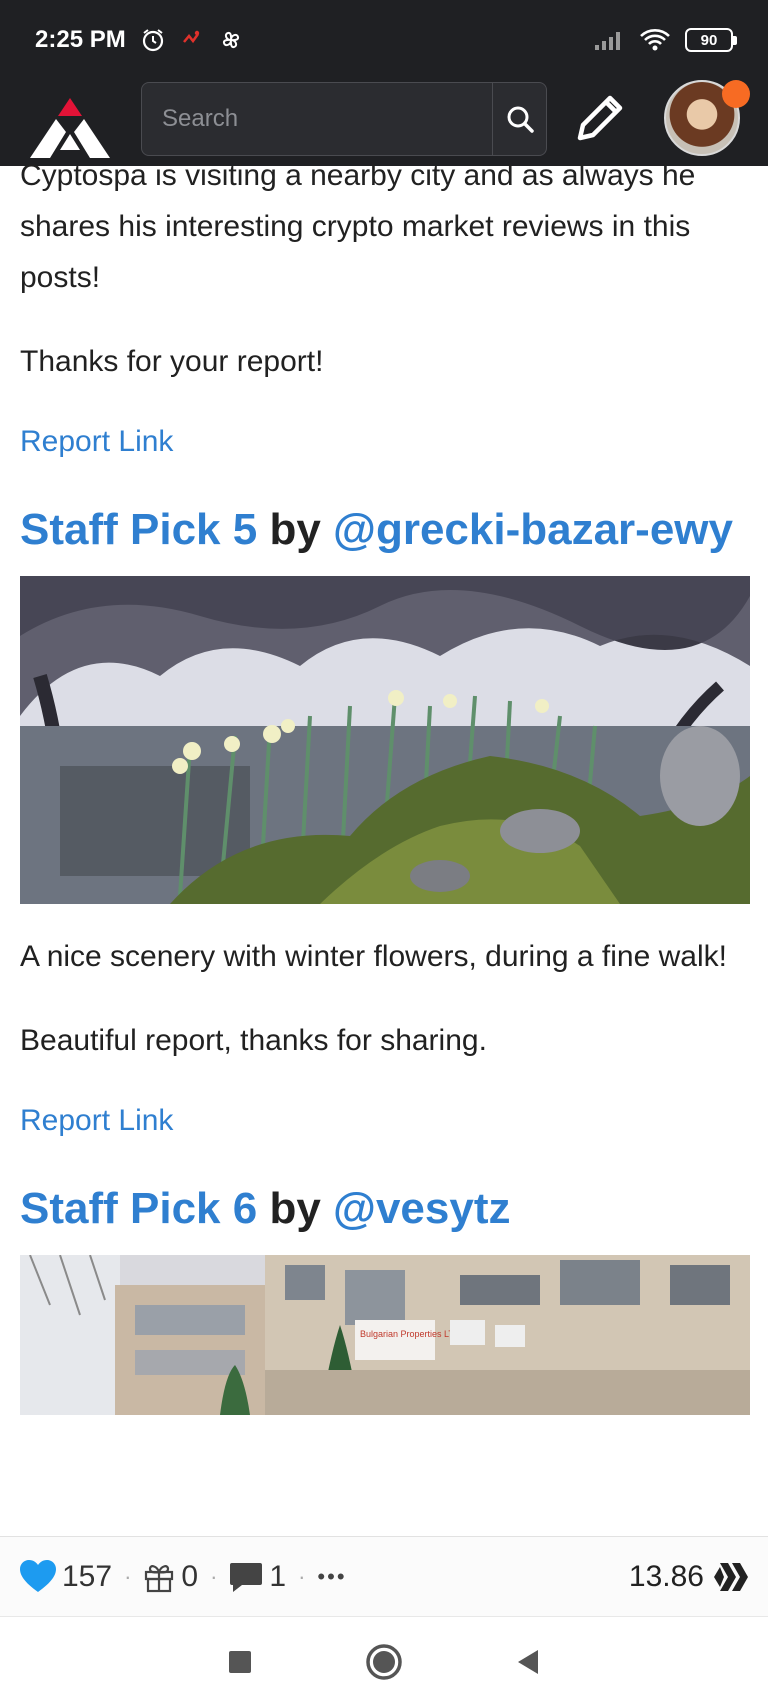 The image size is (768, 1707). I want to click on staff-pick-6-heading: Staff Pick 6 by @vesytz, so click(385, 1209).